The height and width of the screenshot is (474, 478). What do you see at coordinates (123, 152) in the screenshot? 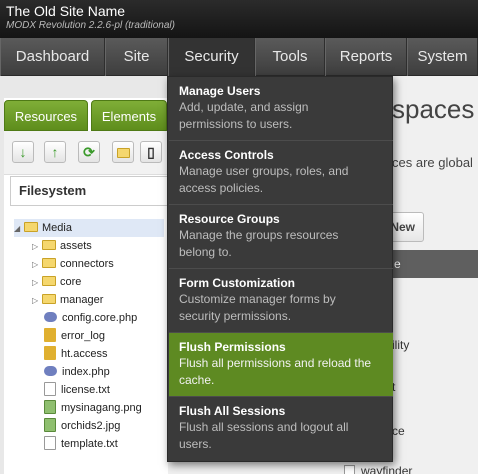
I see `new-folder-icon` at bounding box center [123, 152].